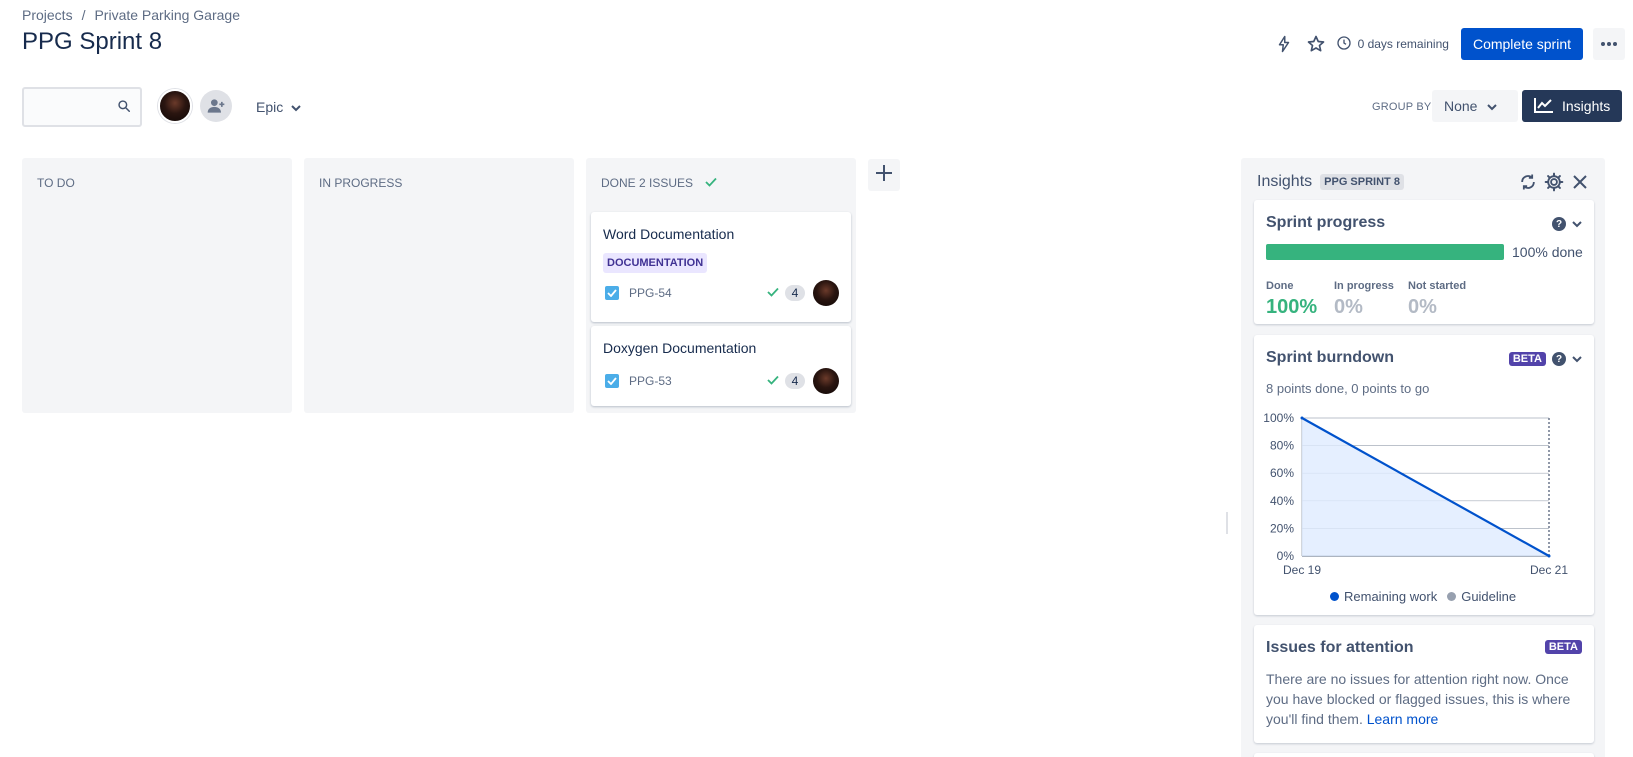 The width and height of the screenshot is (1633, 757). What do you see at coordinates (216, 106) in the screenshot?
I see `add-person-icon` at bounding box center [216, 106].